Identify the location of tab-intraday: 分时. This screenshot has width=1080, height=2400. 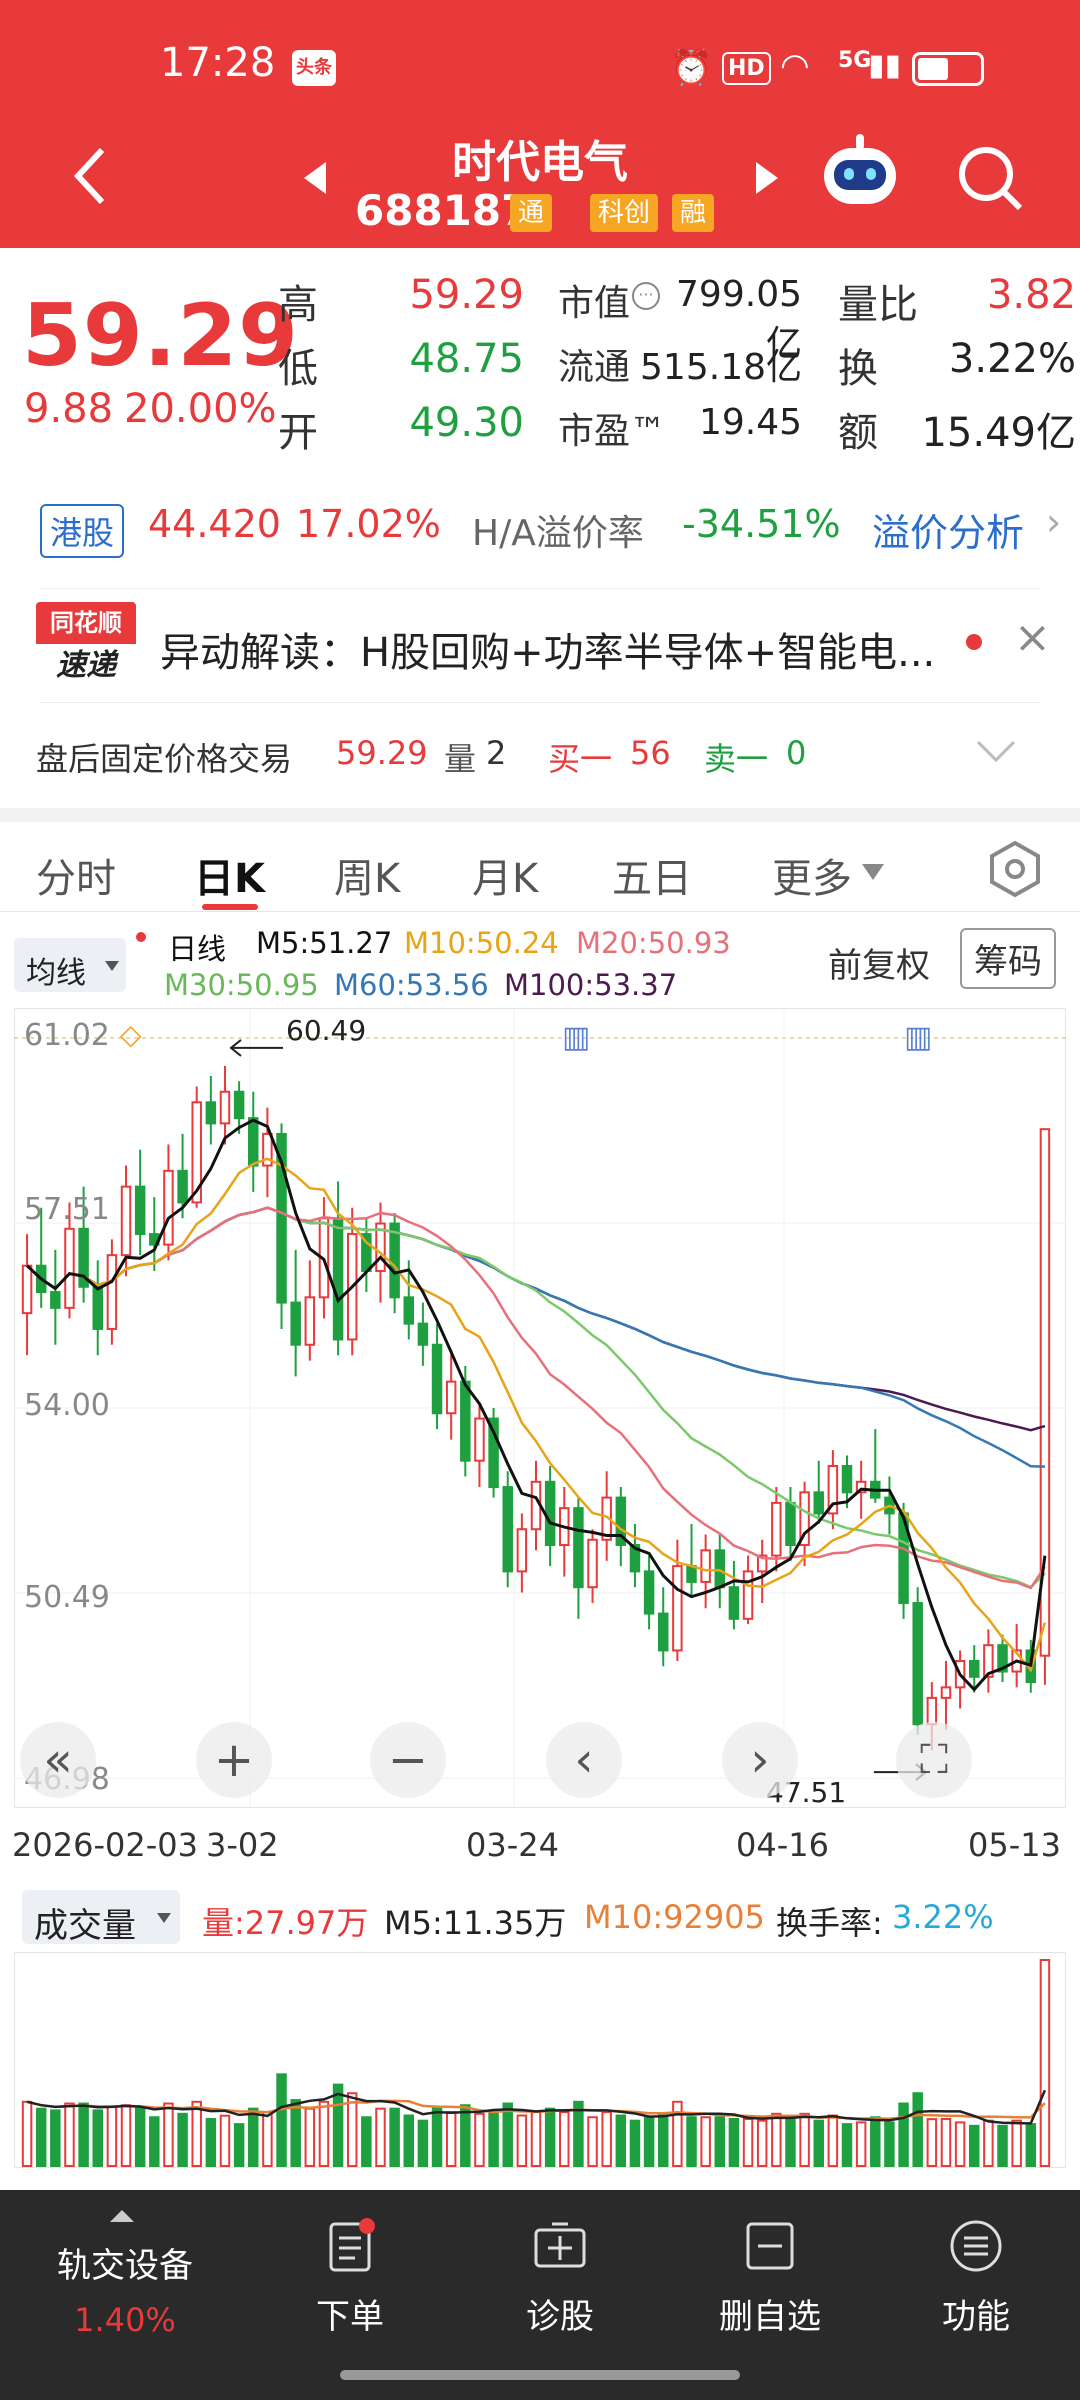
(76, 875).